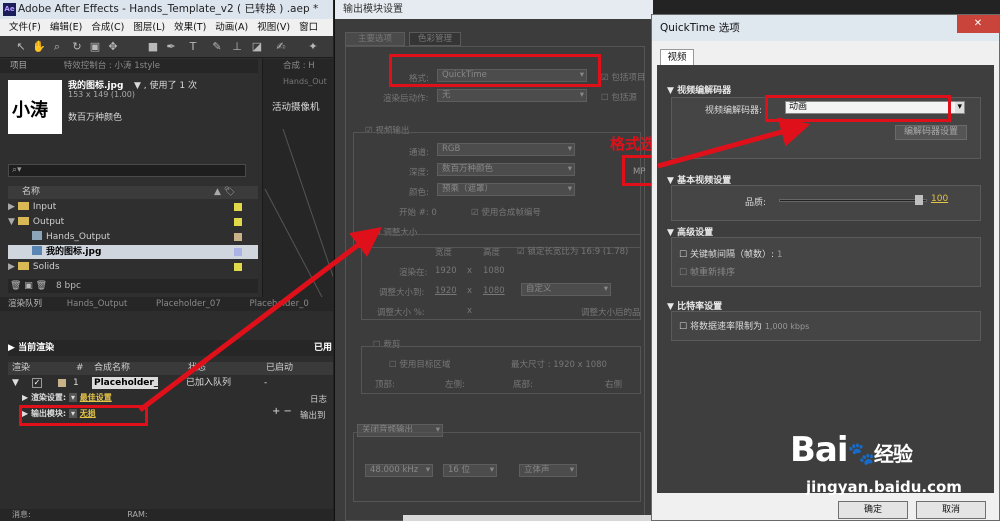 This screenshot has width=1000, height=521. What do you see at coordinates (734, 143) in the screenshot?
I see `arrow-to-codec` at bounding box center [734, 143].